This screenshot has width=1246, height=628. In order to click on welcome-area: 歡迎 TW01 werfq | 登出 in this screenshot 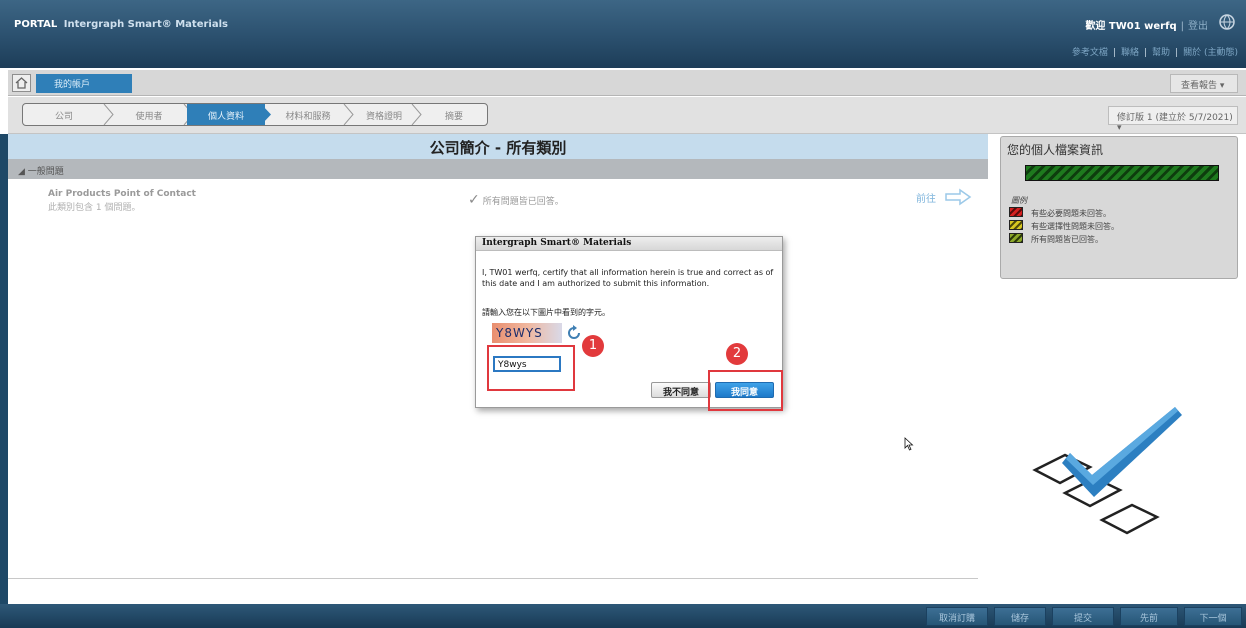, I will do `click(1146, 24)`.